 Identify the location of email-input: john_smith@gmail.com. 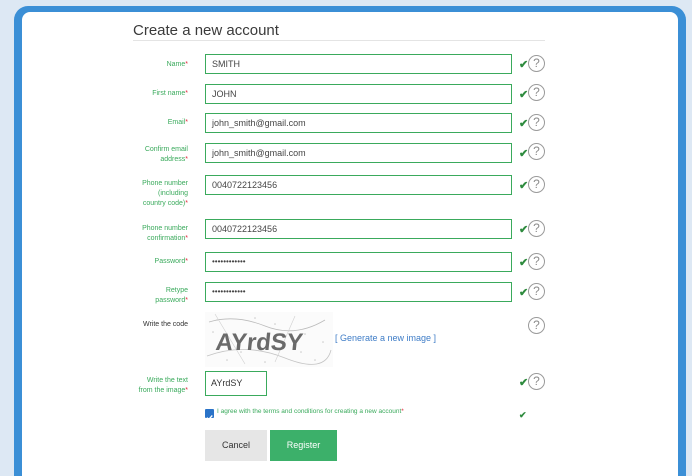
(358, 123).